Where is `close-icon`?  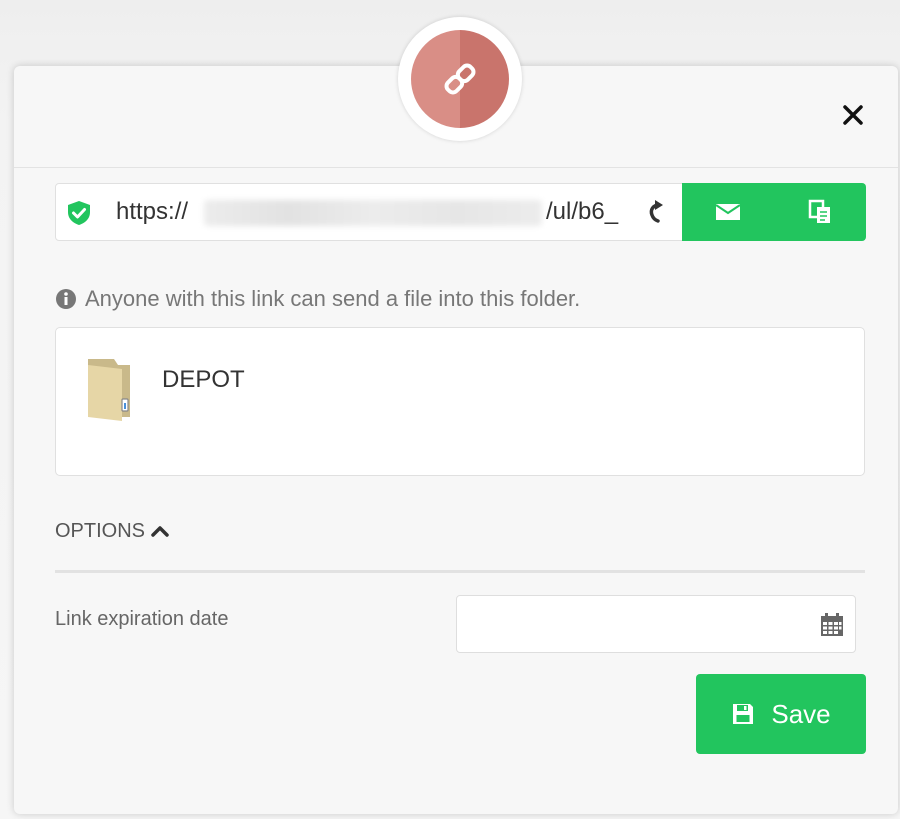
close-icon is located at coordinates (853, 115).